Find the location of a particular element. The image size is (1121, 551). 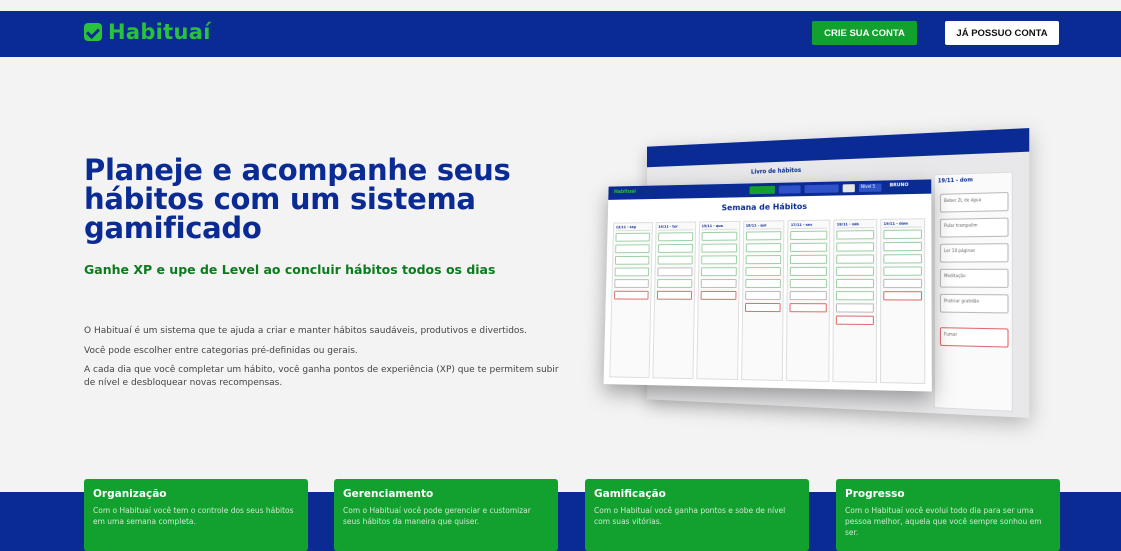

top-navbar: Habituaí CRIE SUA CONTA JÁ POSSUO CONTA is located at coordinates (560, 34).